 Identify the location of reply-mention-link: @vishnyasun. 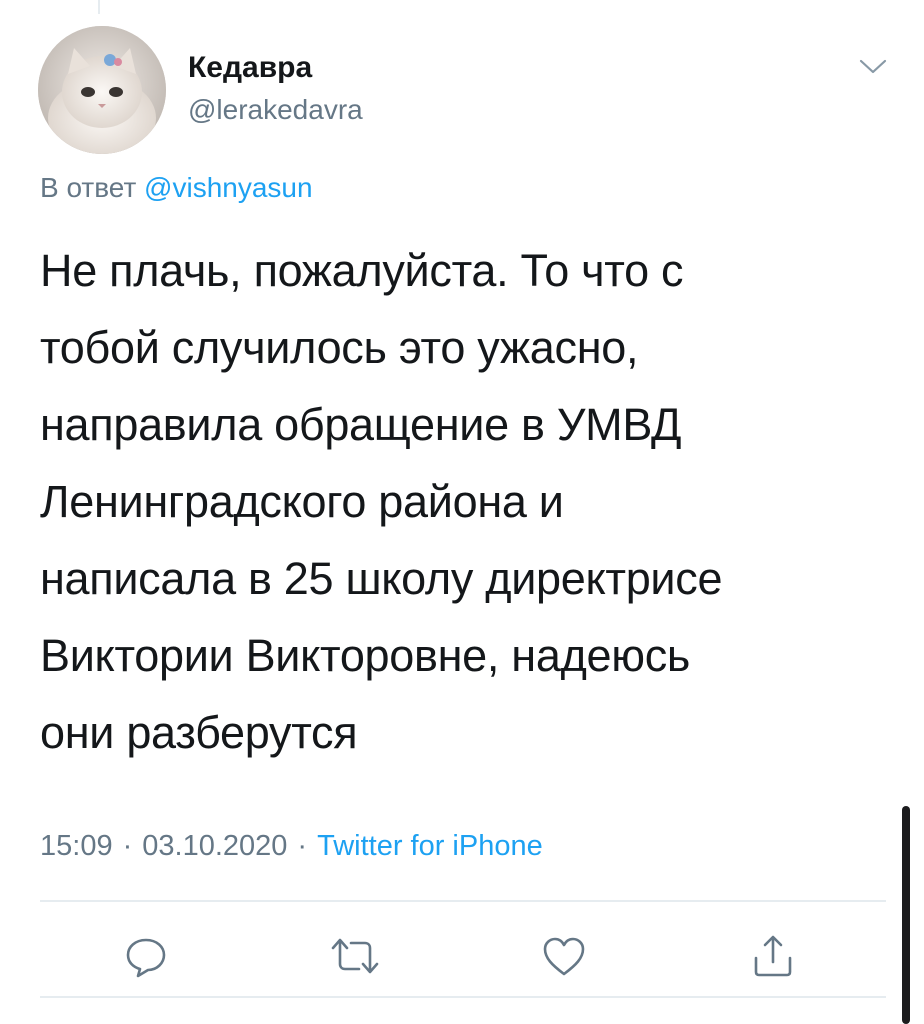
(228, 187).